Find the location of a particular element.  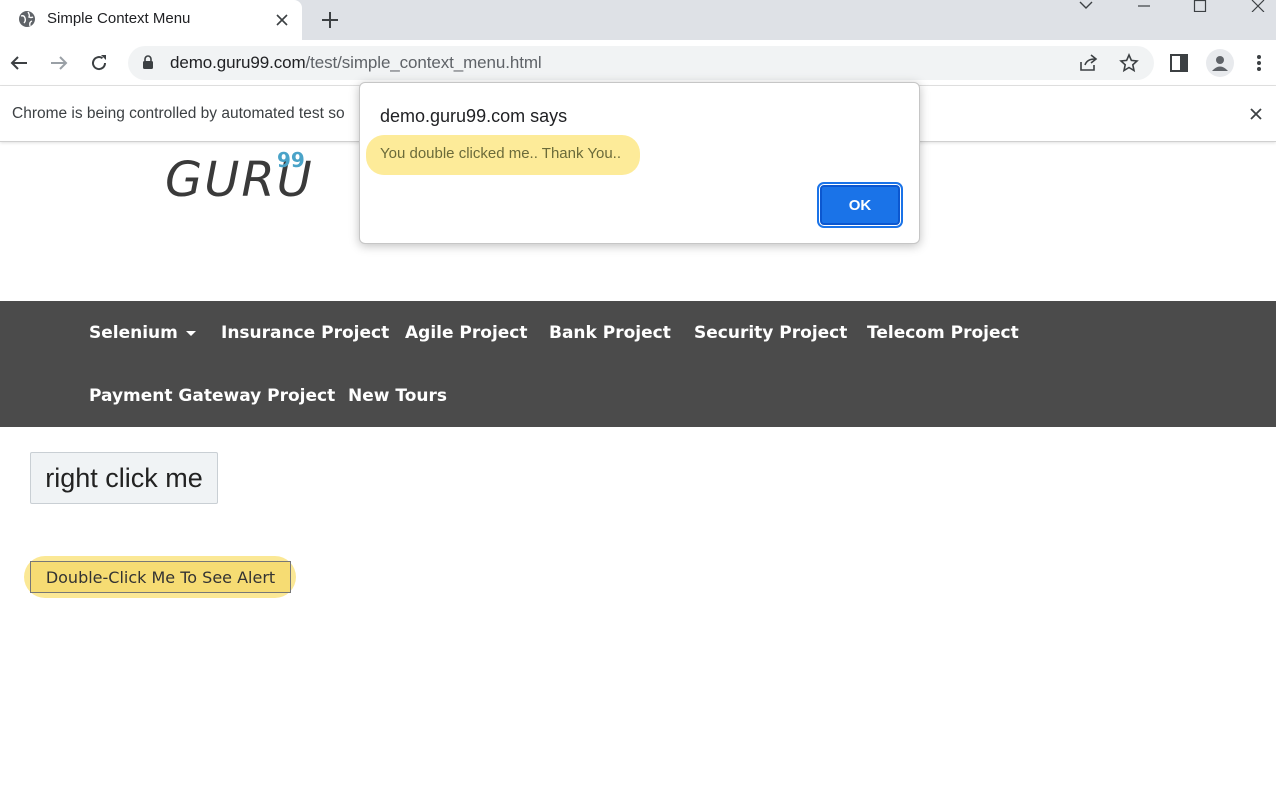

url-host: demo.guru99.com is located at coordinates (238, 62).